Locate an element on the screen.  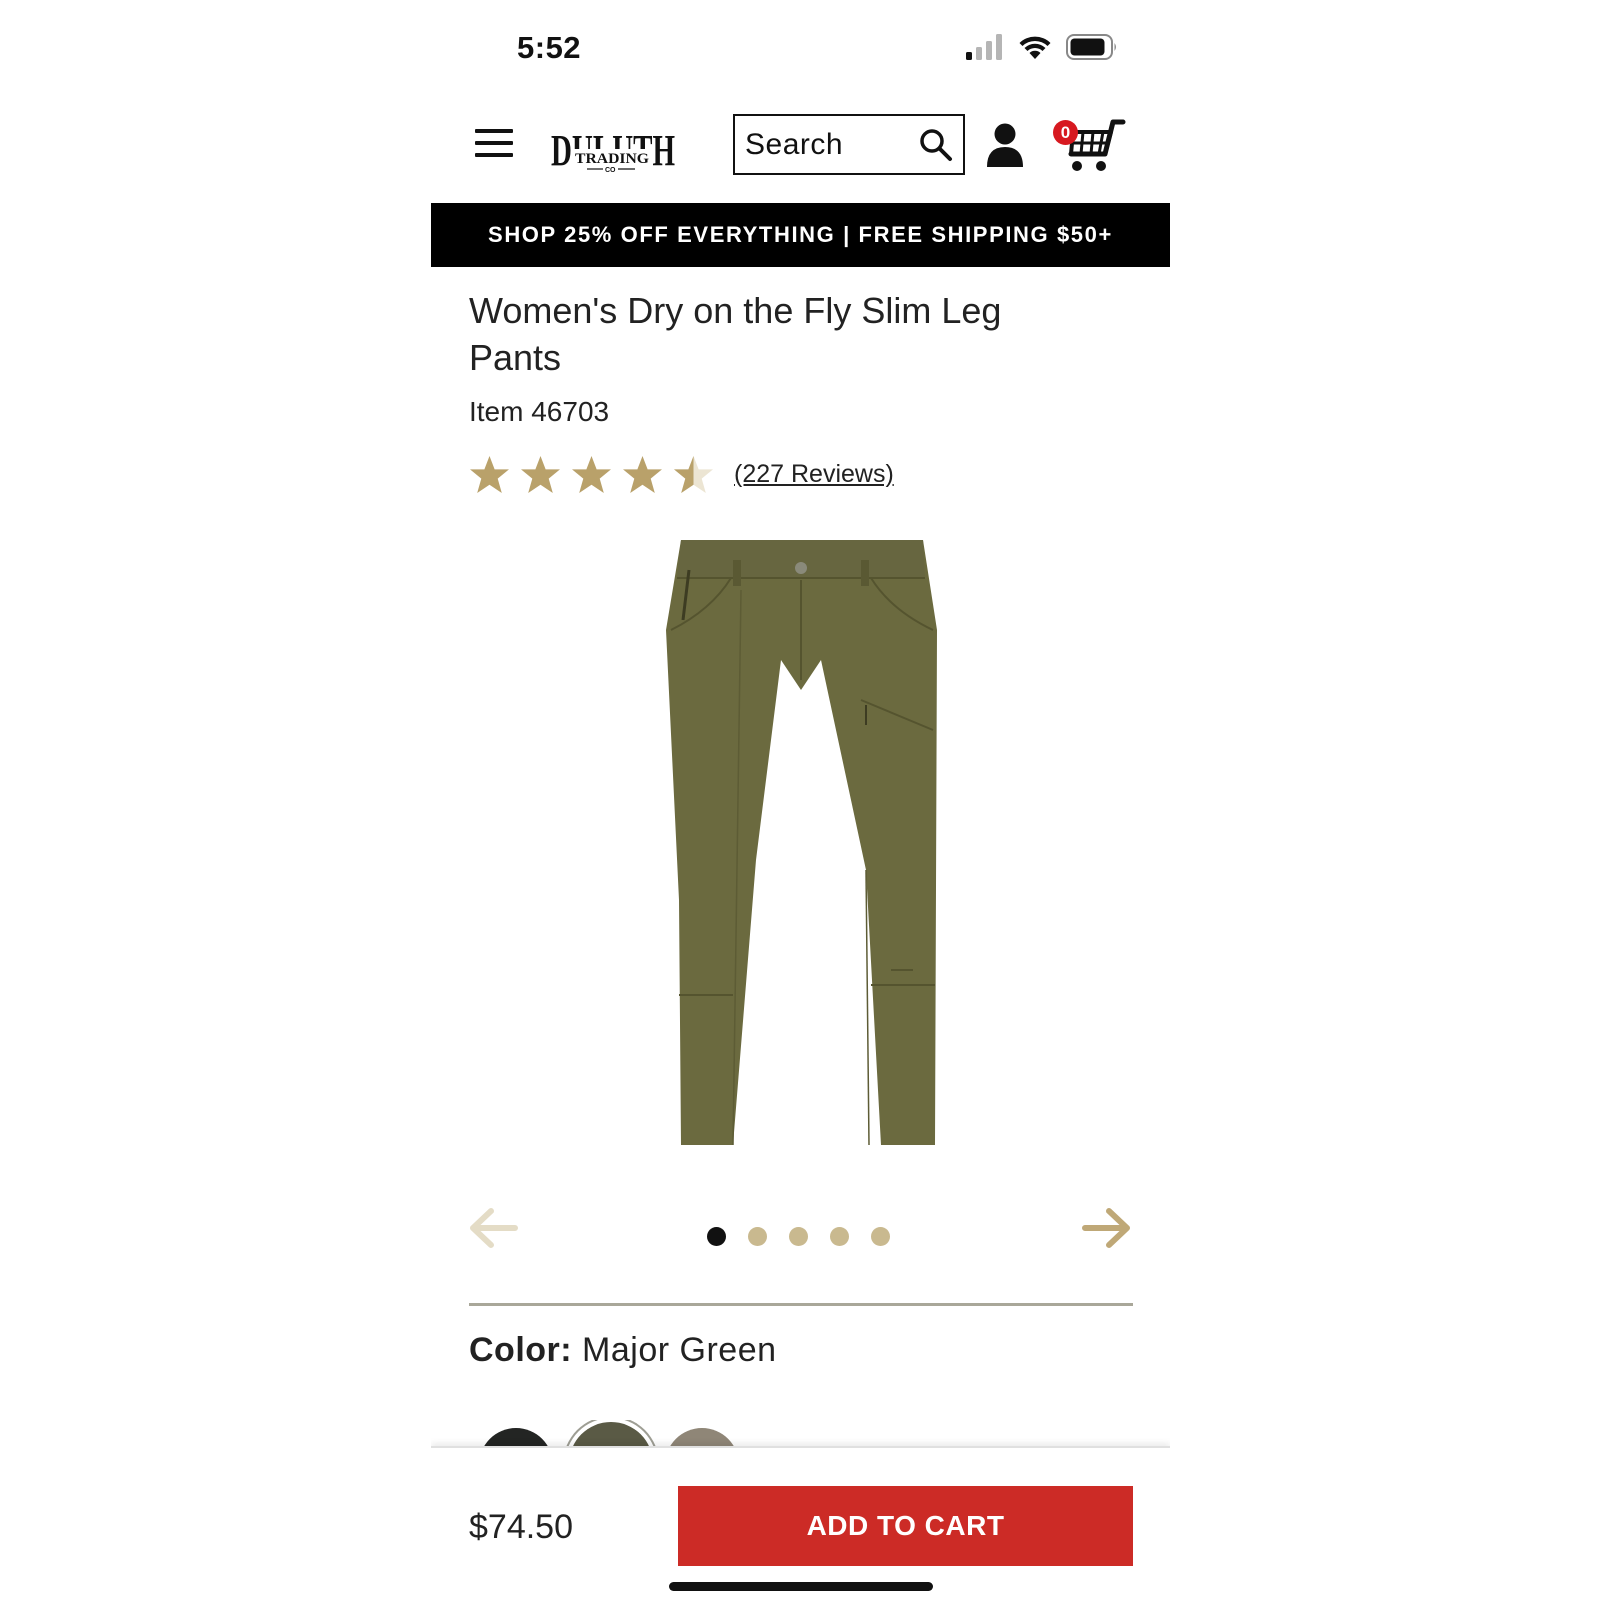
product-rating: (227 Reviews) is located at coordinates (681, 474).